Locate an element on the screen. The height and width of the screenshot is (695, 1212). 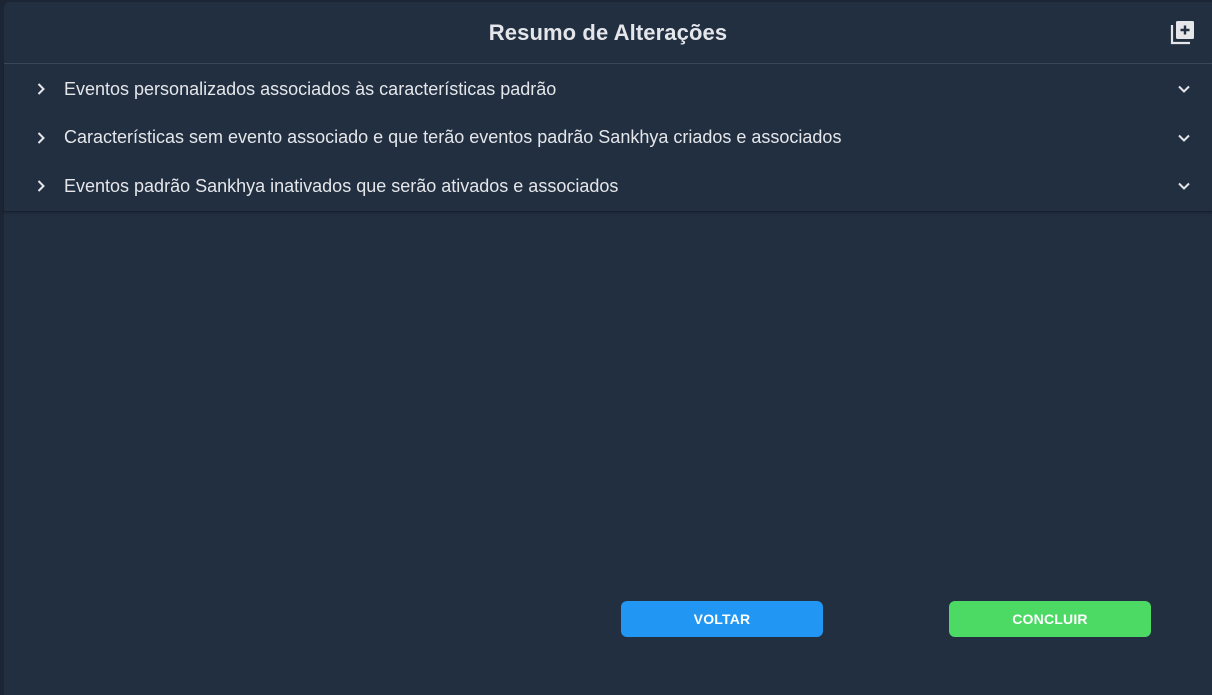
dialog-title: Resumo de Alterações is located at coordinates (608, 32).